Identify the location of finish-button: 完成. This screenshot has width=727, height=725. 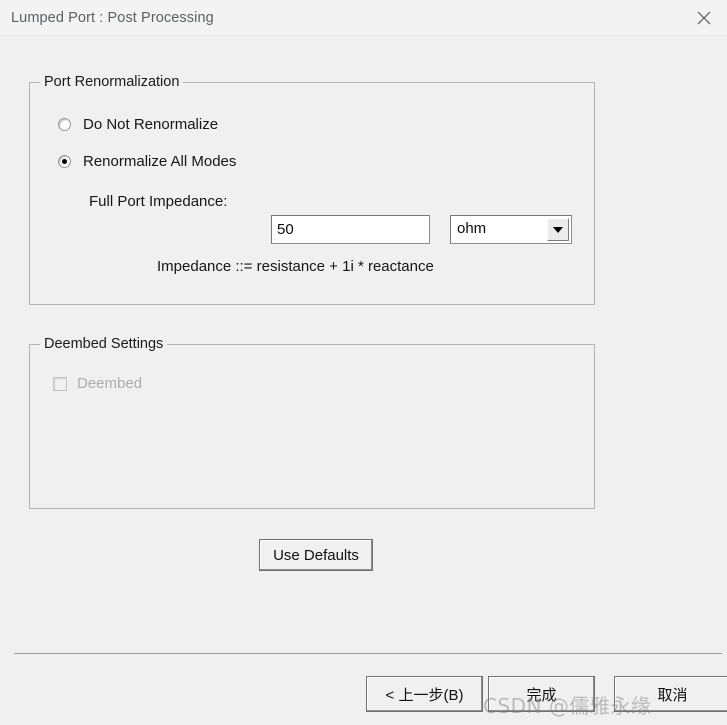
(541, 694).